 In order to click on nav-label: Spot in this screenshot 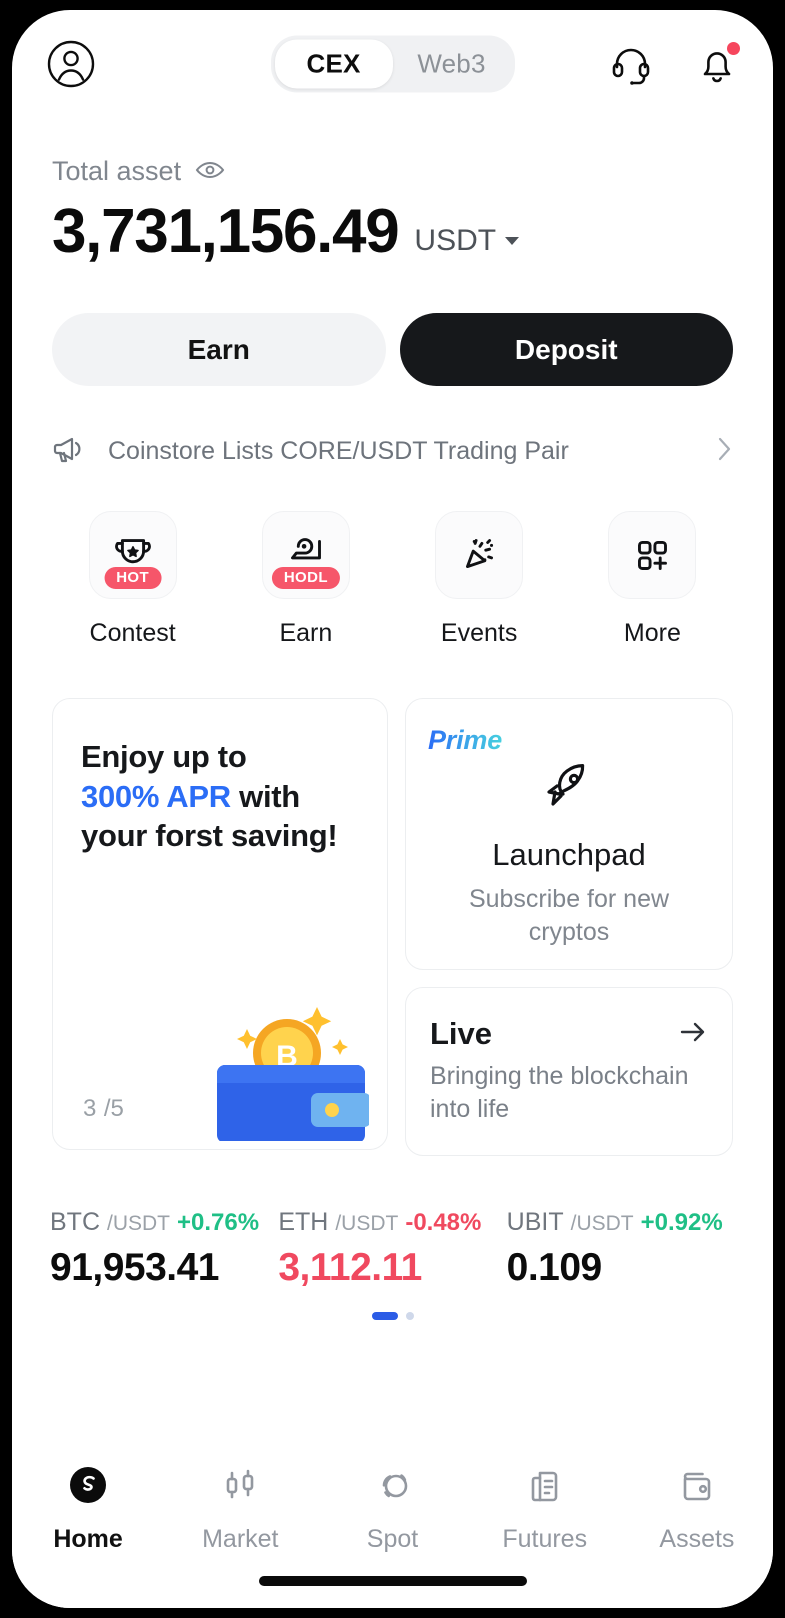, I will do `click(392, 1539)`.